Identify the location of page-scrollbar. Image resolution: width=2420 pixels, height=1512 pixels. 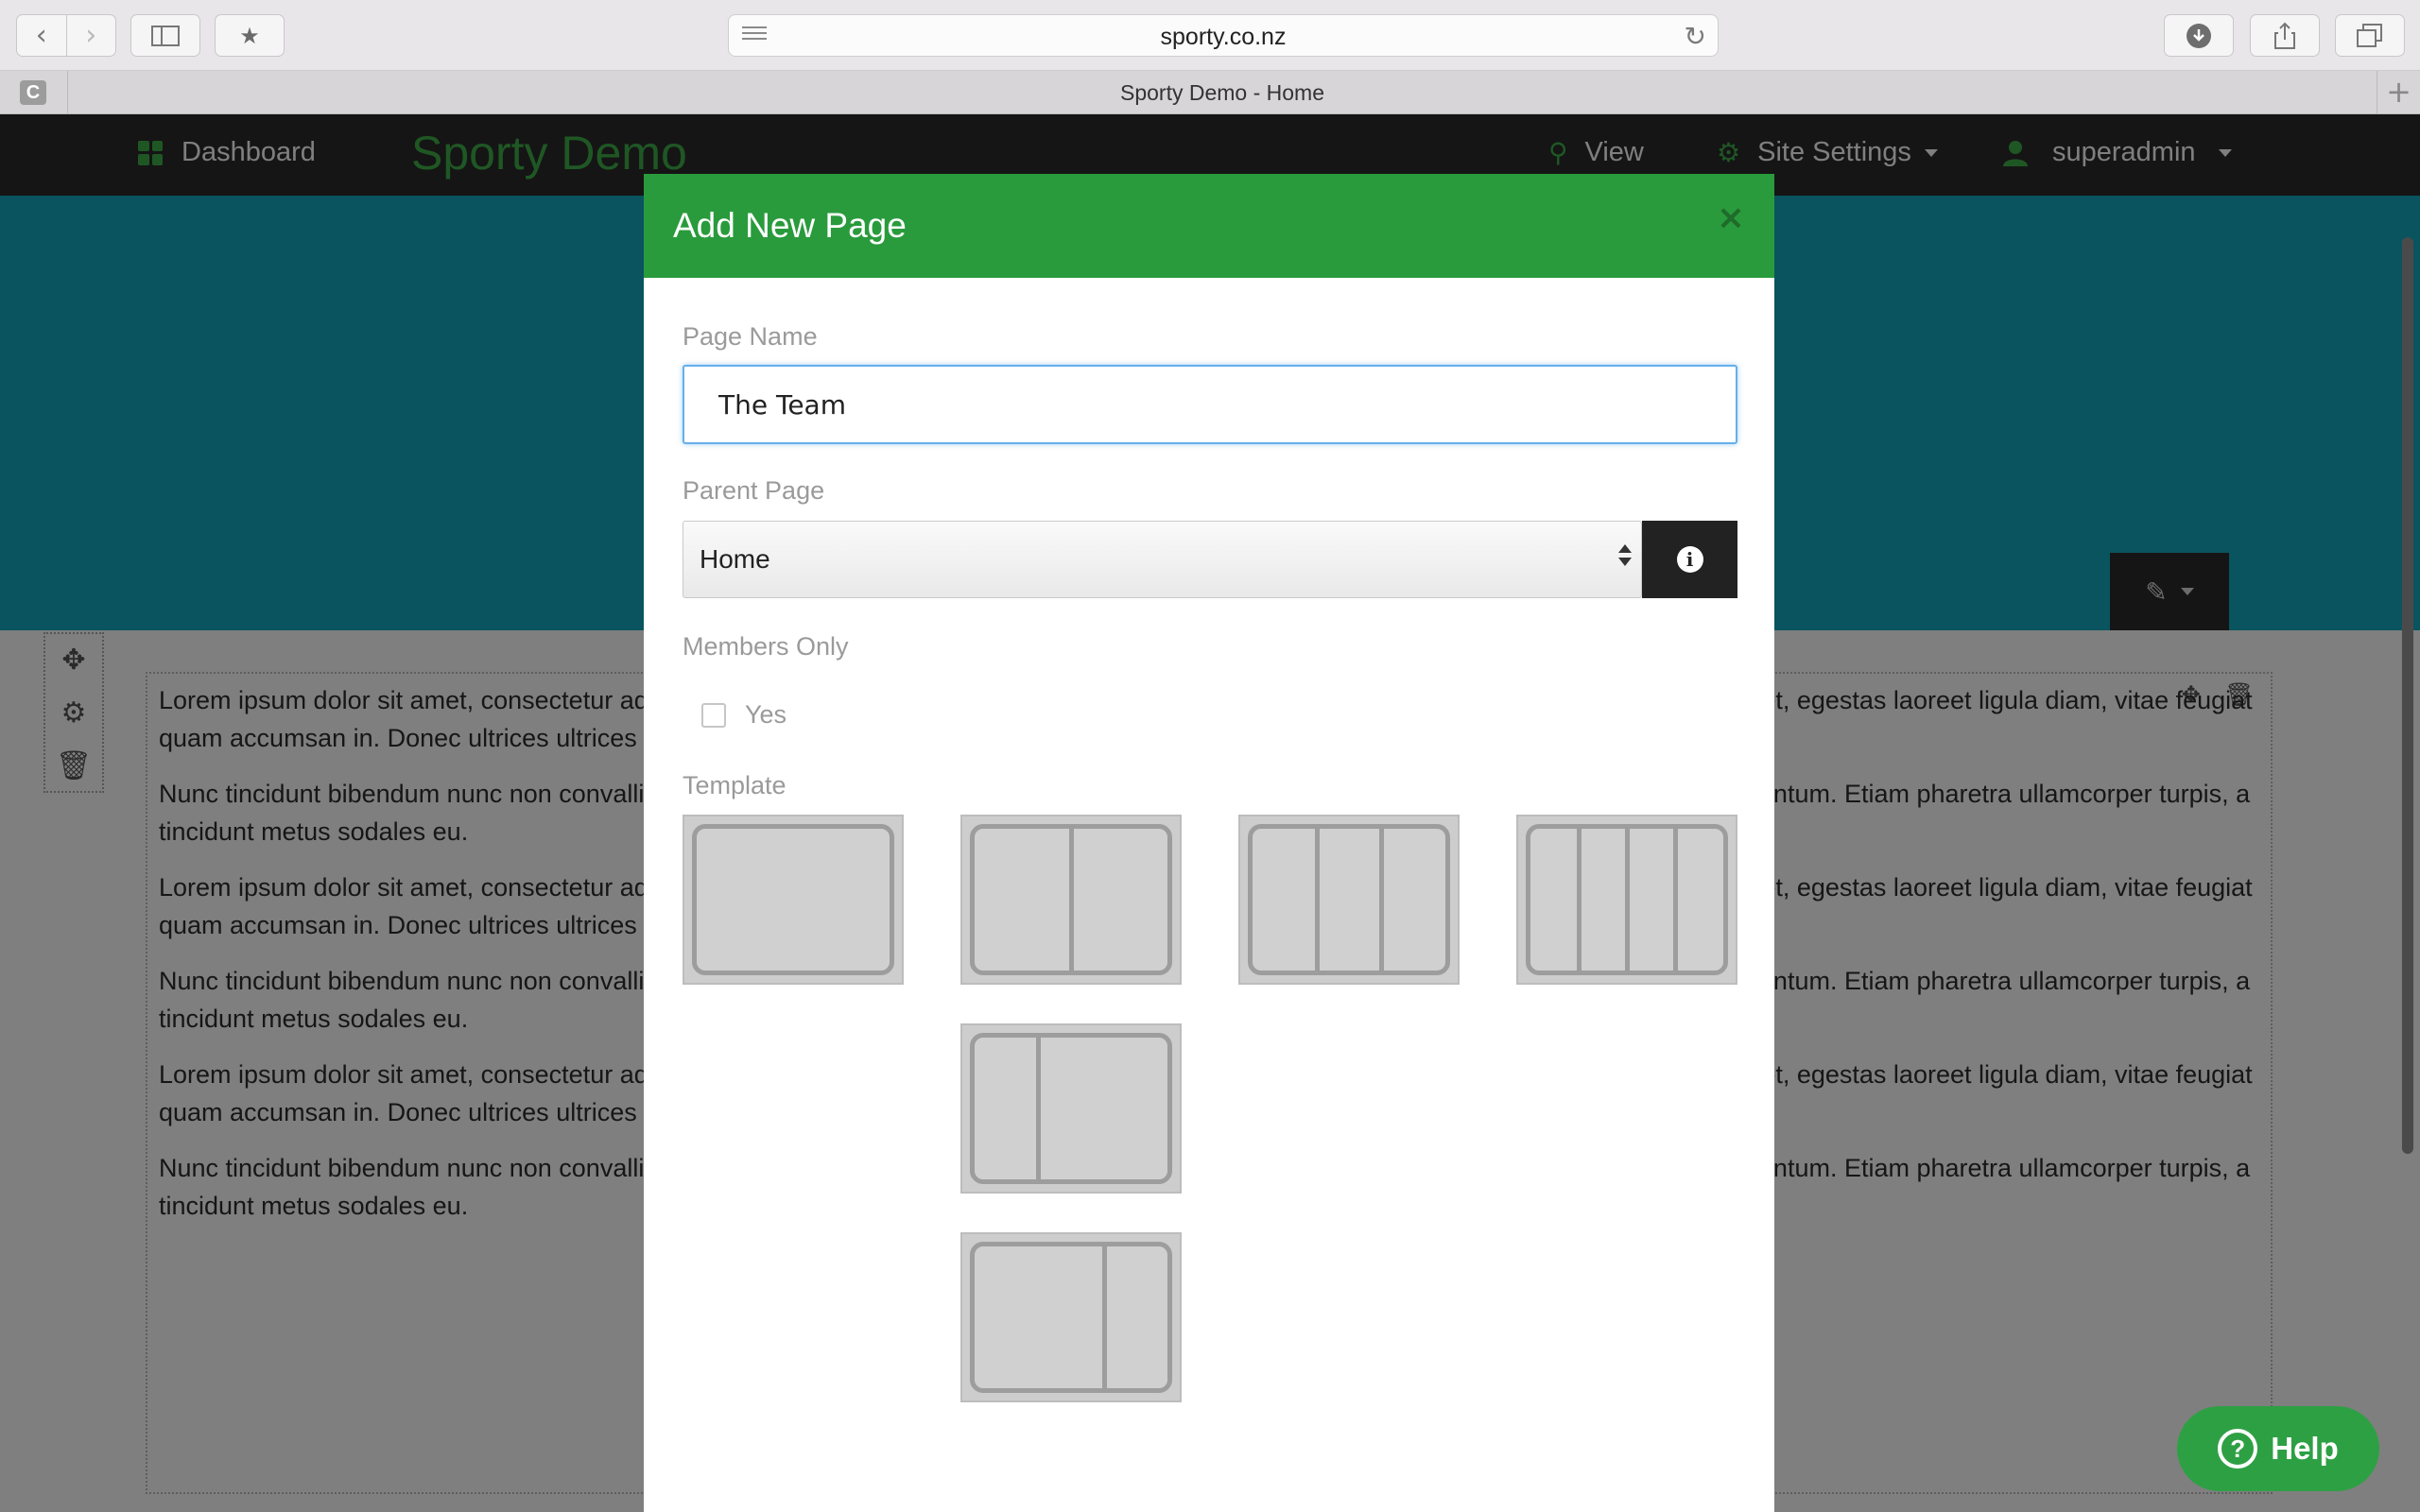
(2408, 638).